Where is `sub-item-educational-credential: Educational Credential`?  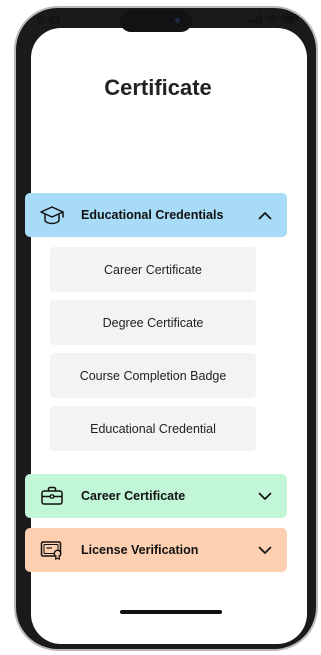
sub-item-educational-credential: Educational Credential is located at coordinates (153, 428).